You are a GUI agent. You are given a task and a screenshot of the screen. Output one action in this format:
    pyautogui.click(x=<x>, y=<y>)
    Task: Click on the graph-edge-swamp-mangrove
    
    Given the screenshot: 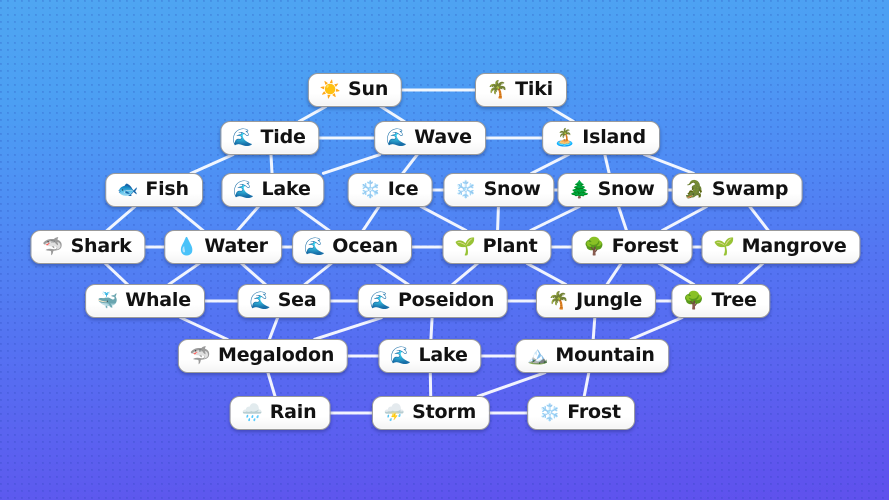 What is the action you would take?
    pyautogui.click(x=759, y=218)
    